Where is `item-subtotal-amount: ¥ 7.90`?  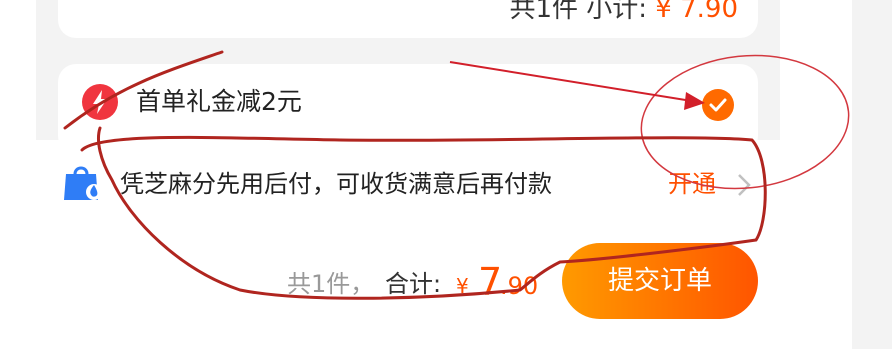
item-subtotal-amount: ¥ 7.90 is located at coordinates (696, 12).